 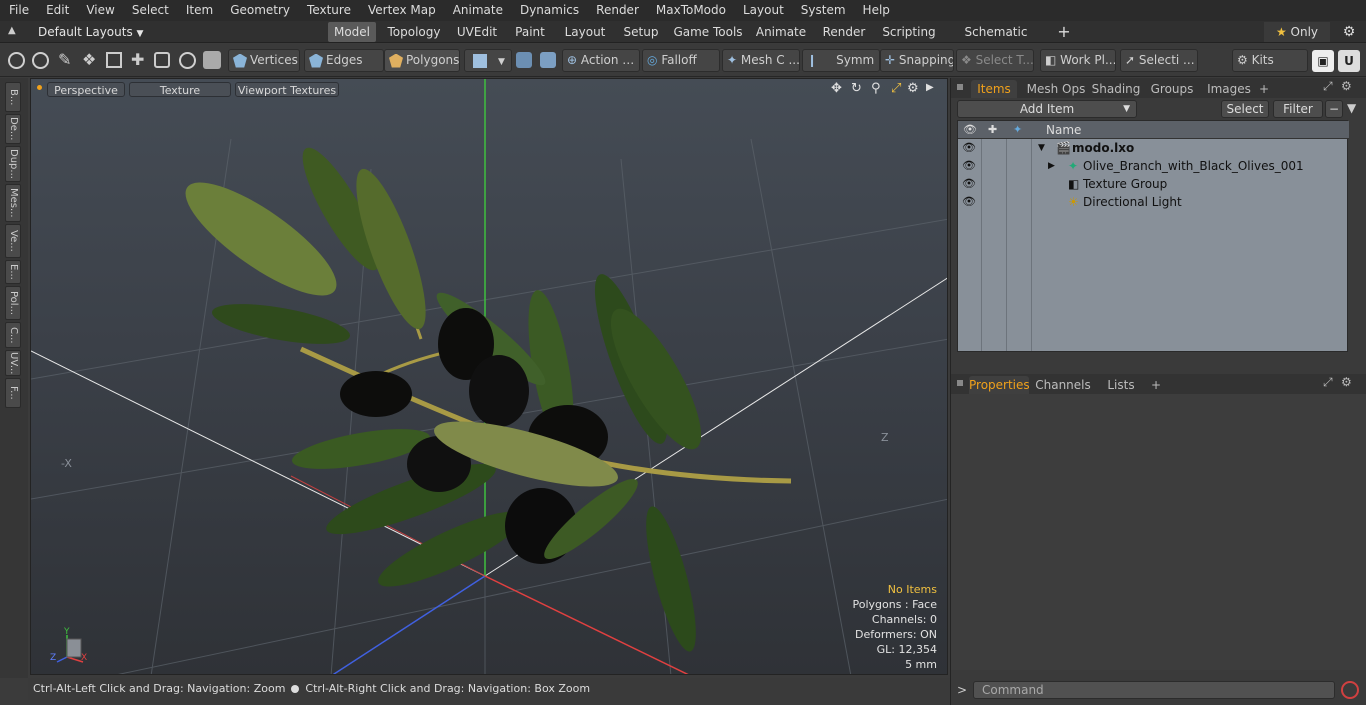 What do you see at coordinates (876, 88) in the screenshot?
I see `zoom-icon: ⚲` at bounding box center [876, 88].